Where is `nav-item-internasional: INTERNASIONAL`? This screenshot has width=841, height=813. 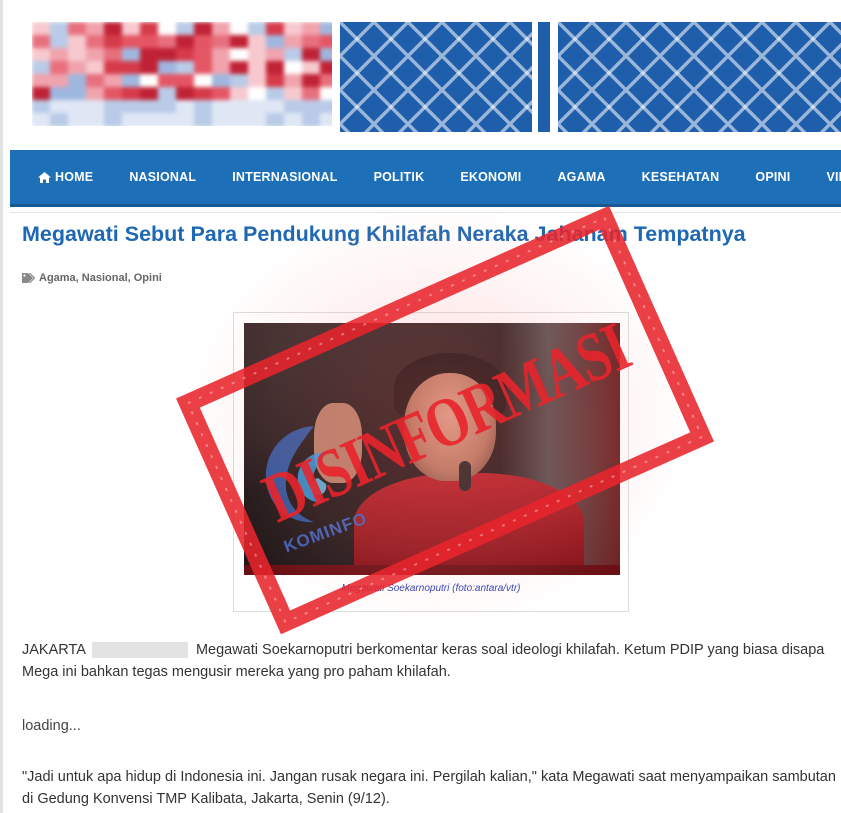
nav-item-internasional: INTERNASIONAL is located at coordinates (284, 177).